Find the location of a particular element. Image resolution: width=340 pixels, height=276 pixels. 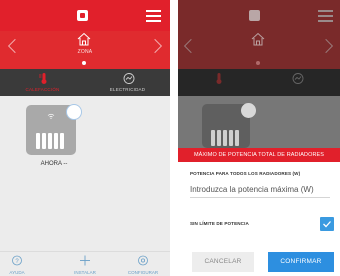

unlimited-power-label: SIN LÍMITE DE POTENCIA is located at coordinates (219, 223).